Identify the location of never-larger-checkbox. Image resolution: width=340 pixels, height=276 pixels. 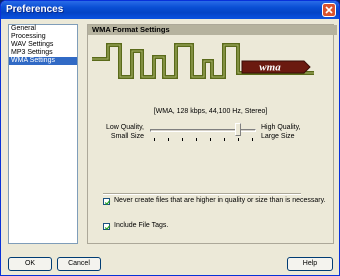
(107, 202).